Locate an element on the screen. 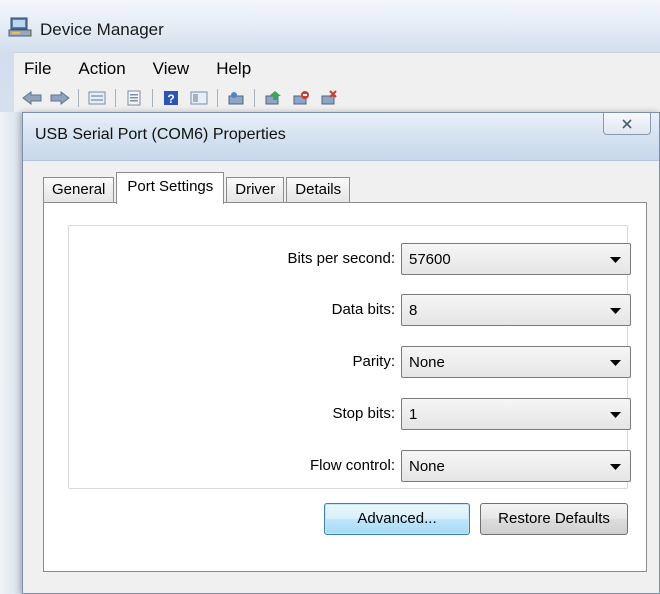 The height and width of the screenshot is (594, 660). close-button is located at coordinates (627, 124).